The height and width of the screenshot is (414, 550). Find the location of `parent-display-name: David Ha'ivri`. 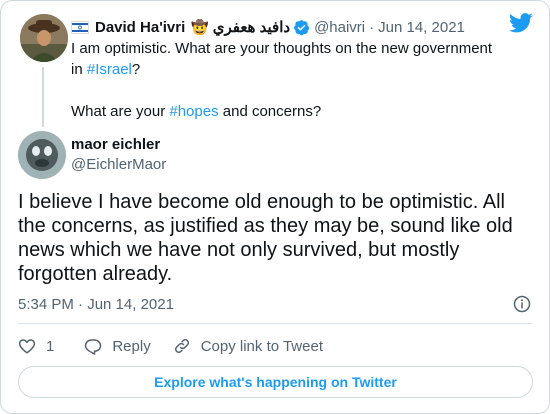

parent-display-name: David Ha'ivri is located at coordinates (140, 27).